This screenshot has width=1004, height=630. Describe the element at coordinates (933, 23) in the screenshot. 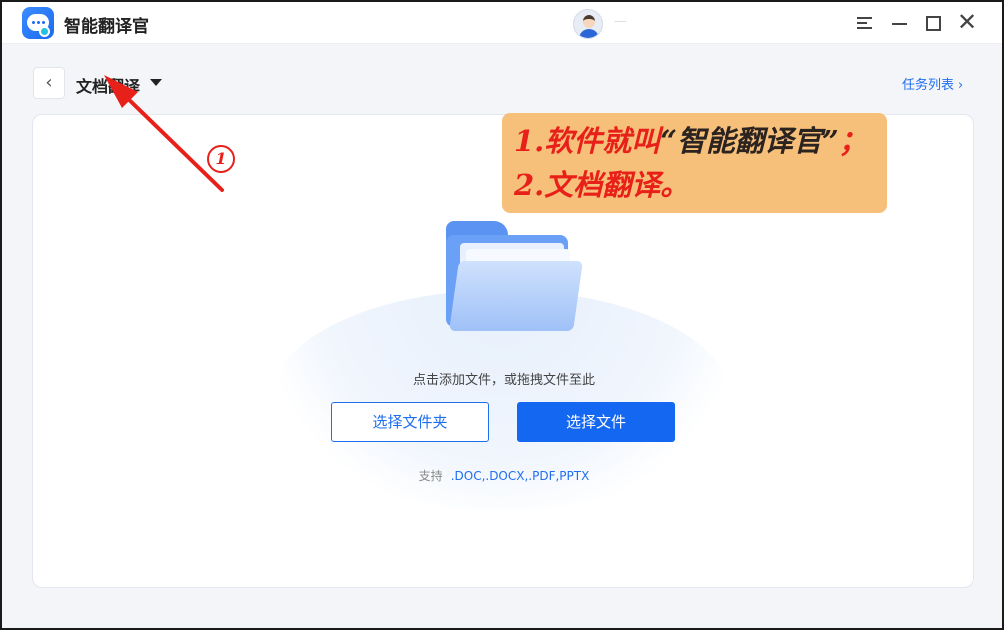

I see `maximize-icon` at that location.